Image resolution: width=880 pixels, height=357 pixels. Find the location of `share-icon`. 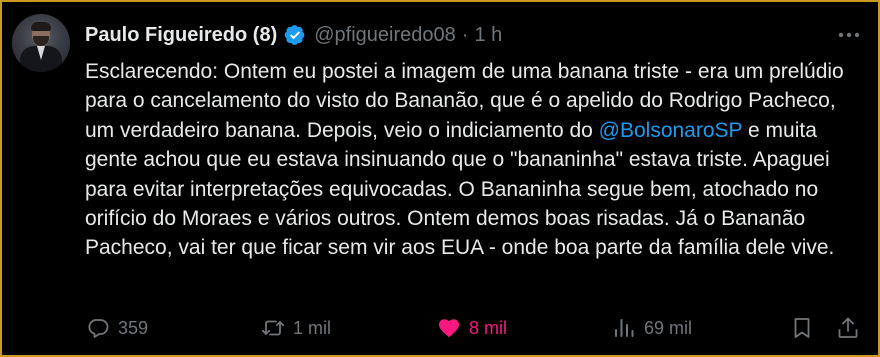

share-icon is located at coordinates (848, 327).